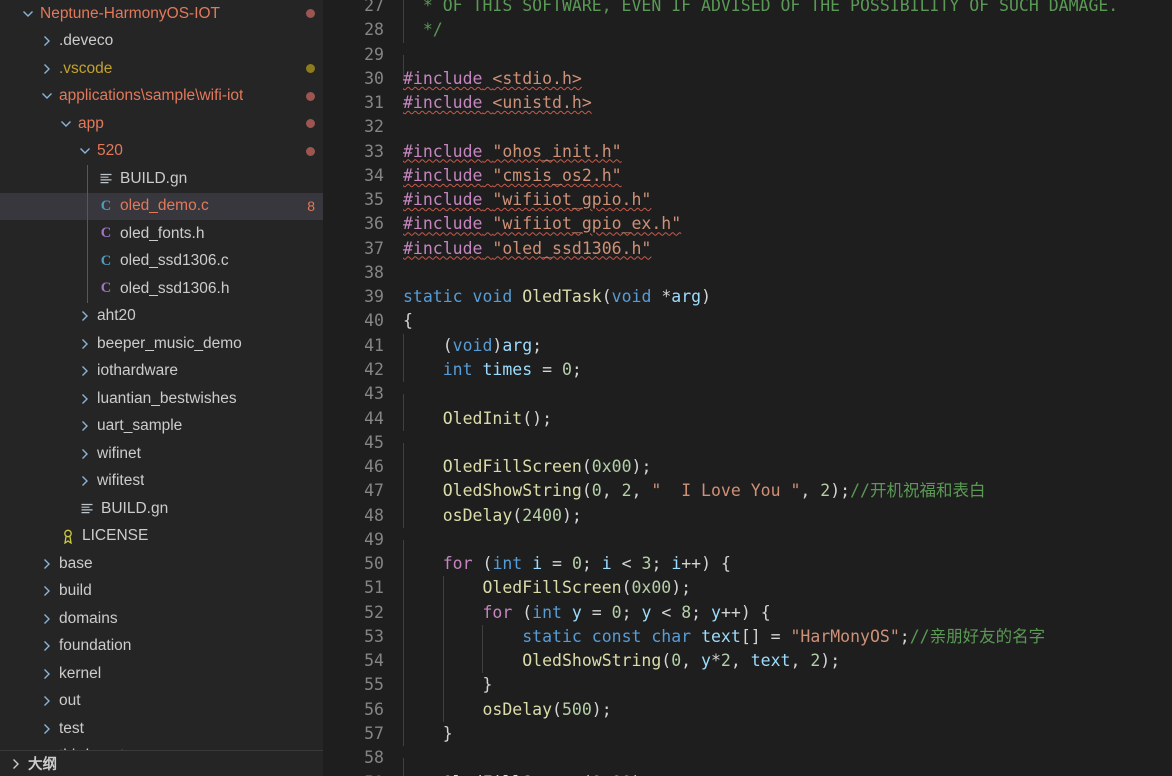  What do you see at coordinates (646, 564) in the screenshot?
I see `code-token: 3` at bounding box center [646, 564].